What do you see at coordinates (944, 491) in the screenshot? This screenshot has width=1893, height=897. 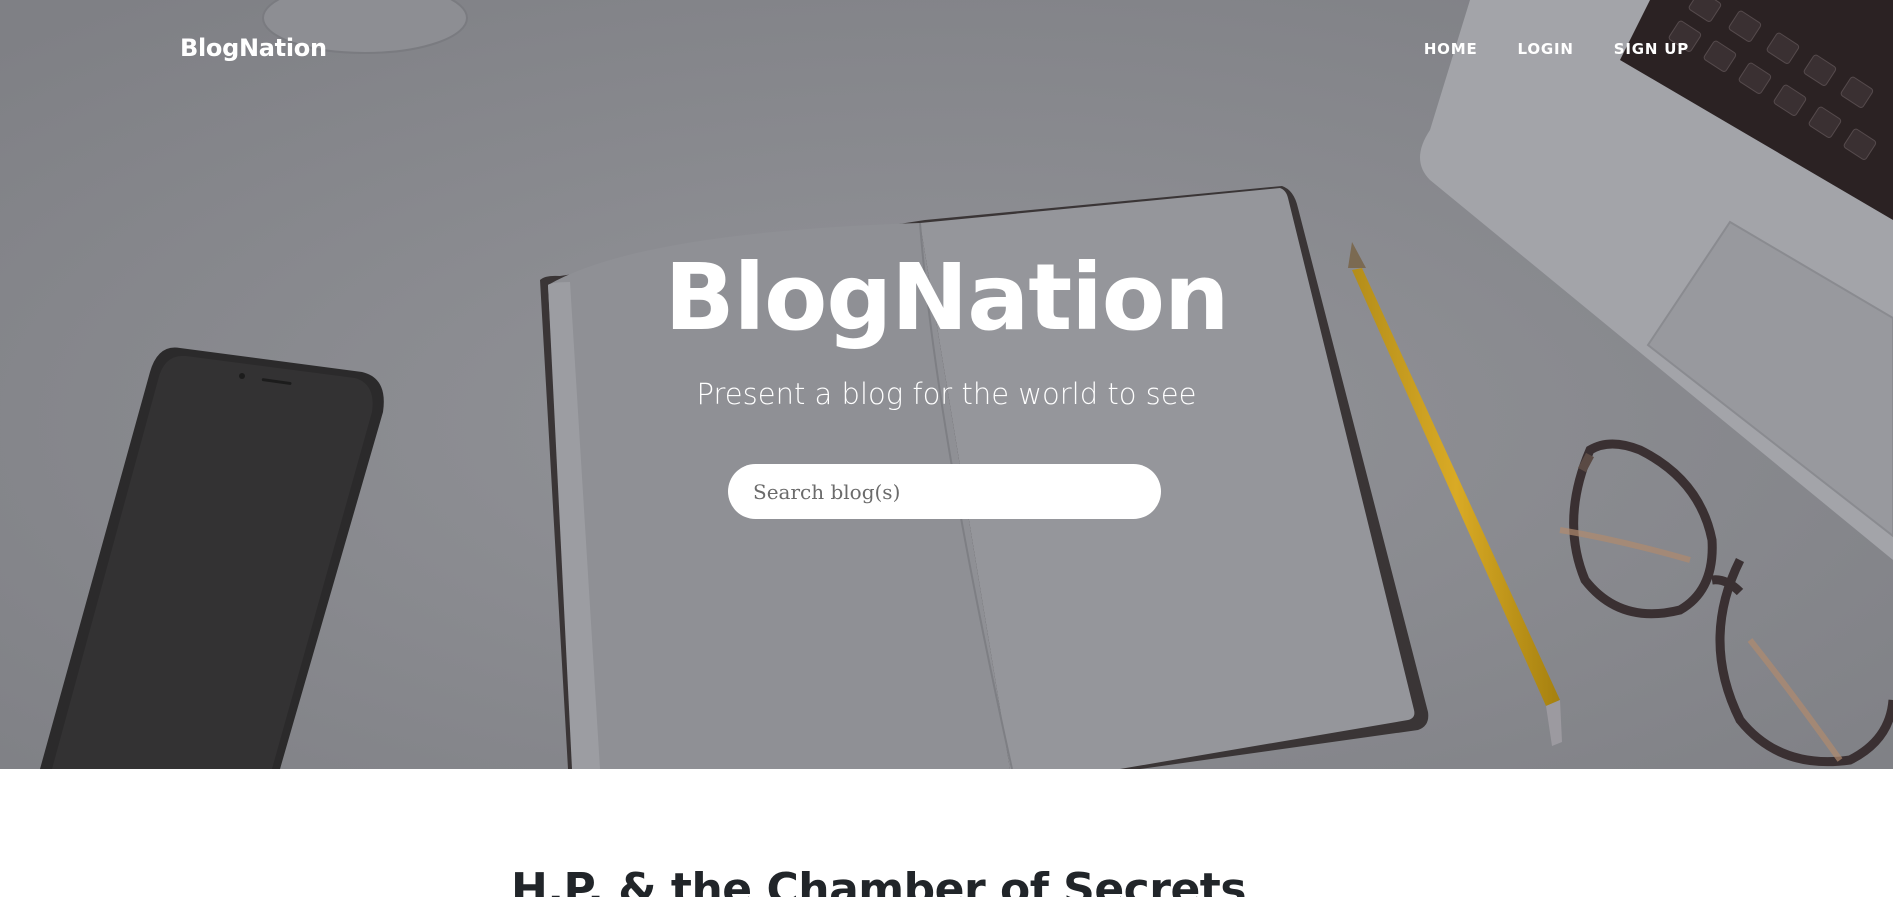 I see `blog-search-input` at bounding box center [944, 491].